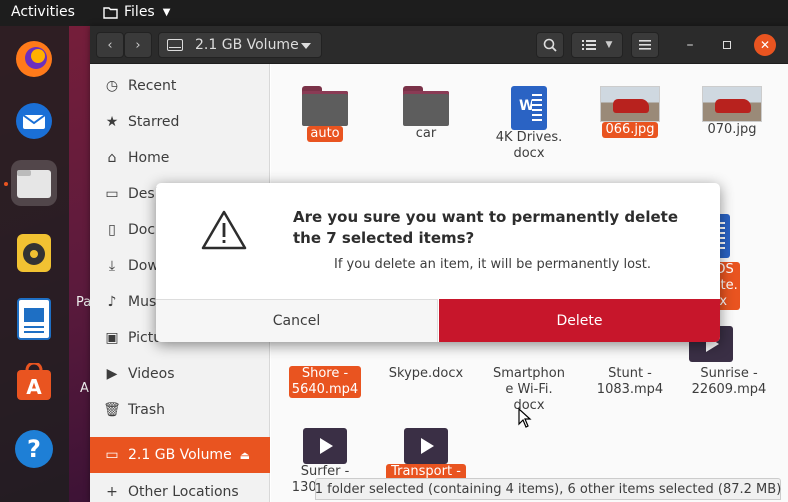 The image size is (788, 502). What do you see at coordinates (525, 418) in the screenshot?
I see `mouse-cursor-icon` at bounding box center [525, 418].